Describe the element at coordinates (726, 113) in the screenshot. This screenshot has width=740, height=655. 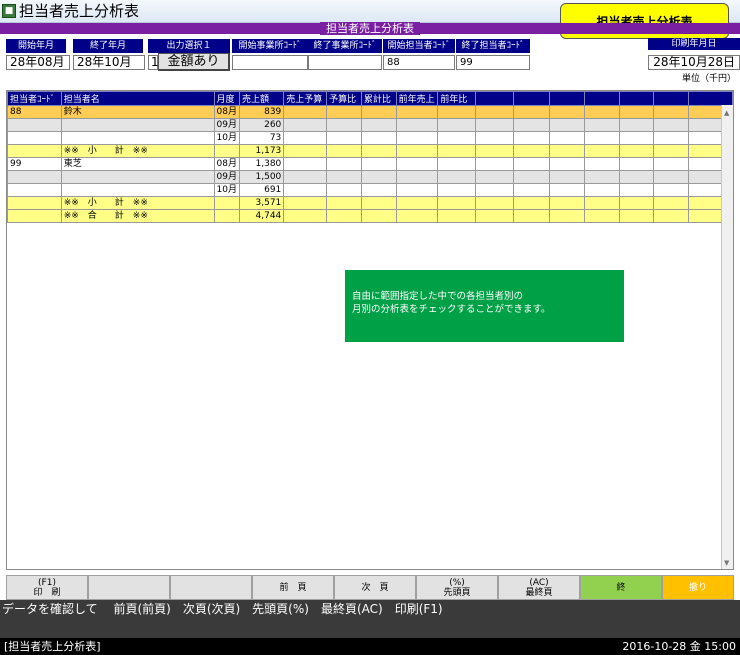
I see `scroll-up-icon: ▲` at that location.